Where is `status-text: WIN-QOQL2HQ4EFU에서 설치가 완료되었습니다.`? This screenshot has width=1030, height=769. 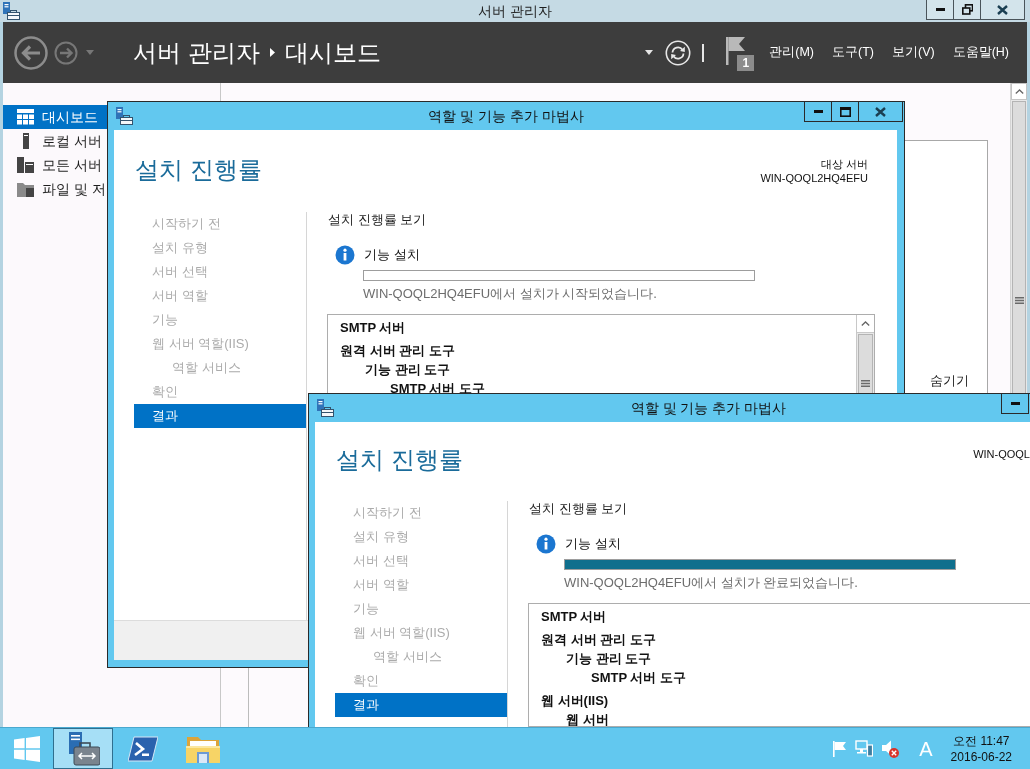 status-text: WIN-QOQL2HQ4EFU에서 설치가 완료되었습니다. is located at coordinates (711, 583).